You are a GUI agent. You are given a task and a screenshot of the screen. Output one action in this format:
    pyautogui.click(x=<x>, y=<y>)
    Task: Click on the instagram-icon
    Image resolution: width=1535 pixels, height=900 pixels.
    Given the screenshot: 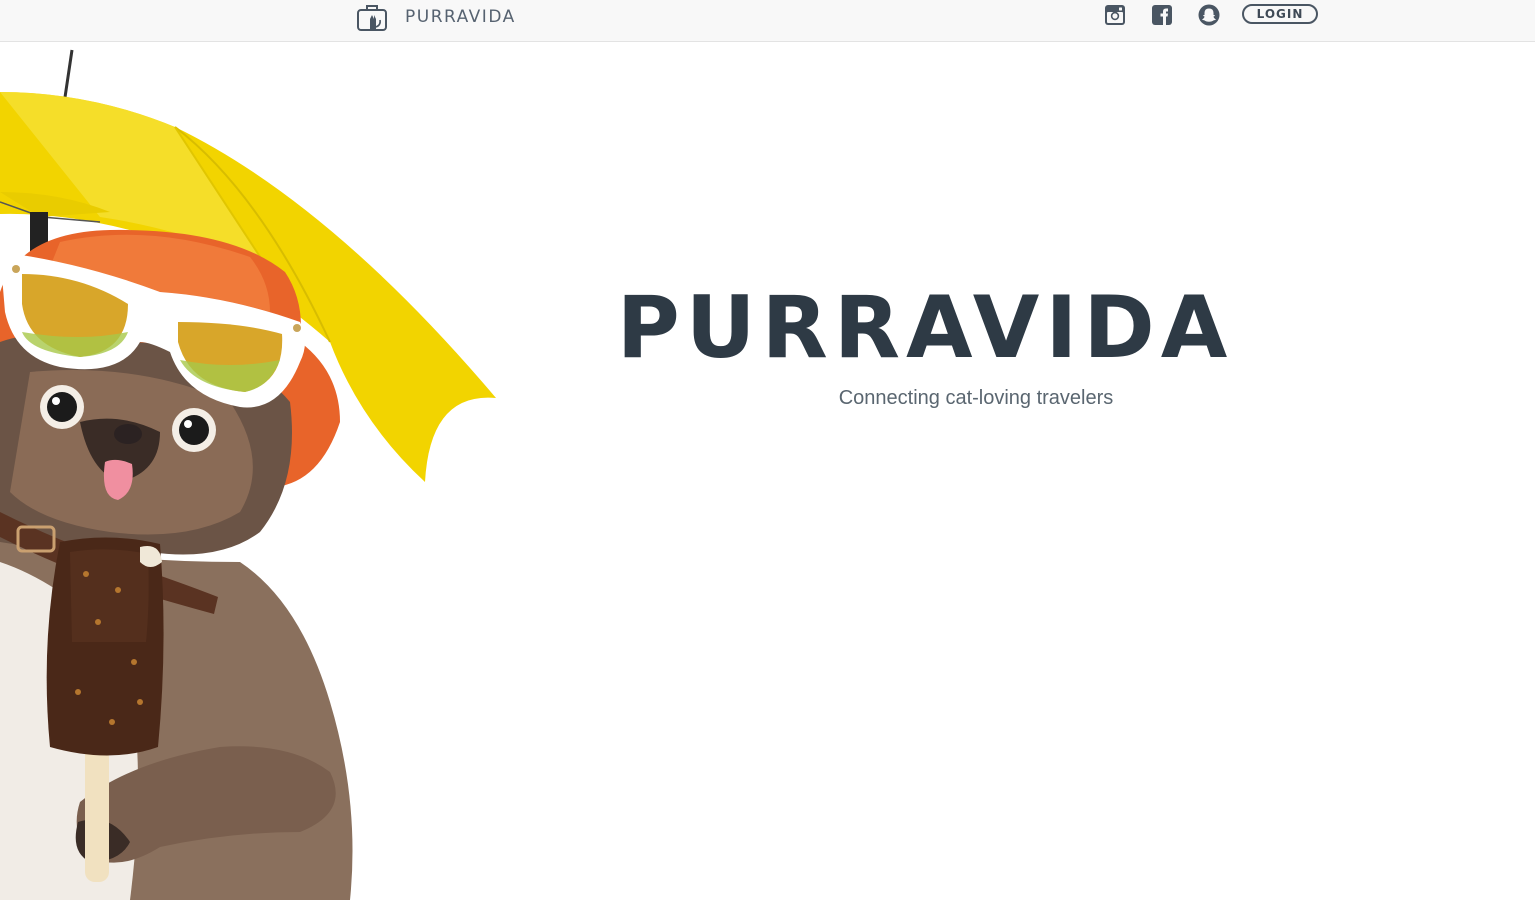 What is the action you would take?
    pyautogui.click(x=1115, y=15)
    